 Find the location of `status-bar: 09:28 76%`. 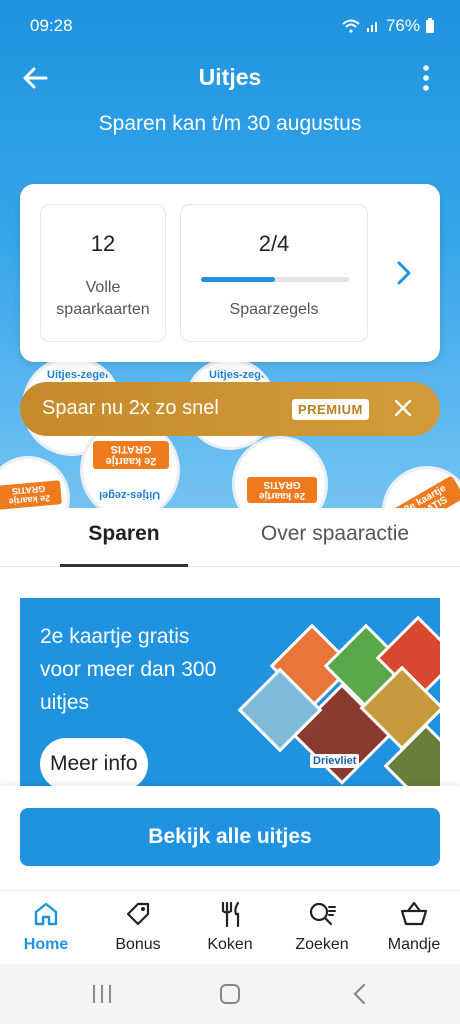

status-bar: 09:28 76% is located at coordinates (230, 26).